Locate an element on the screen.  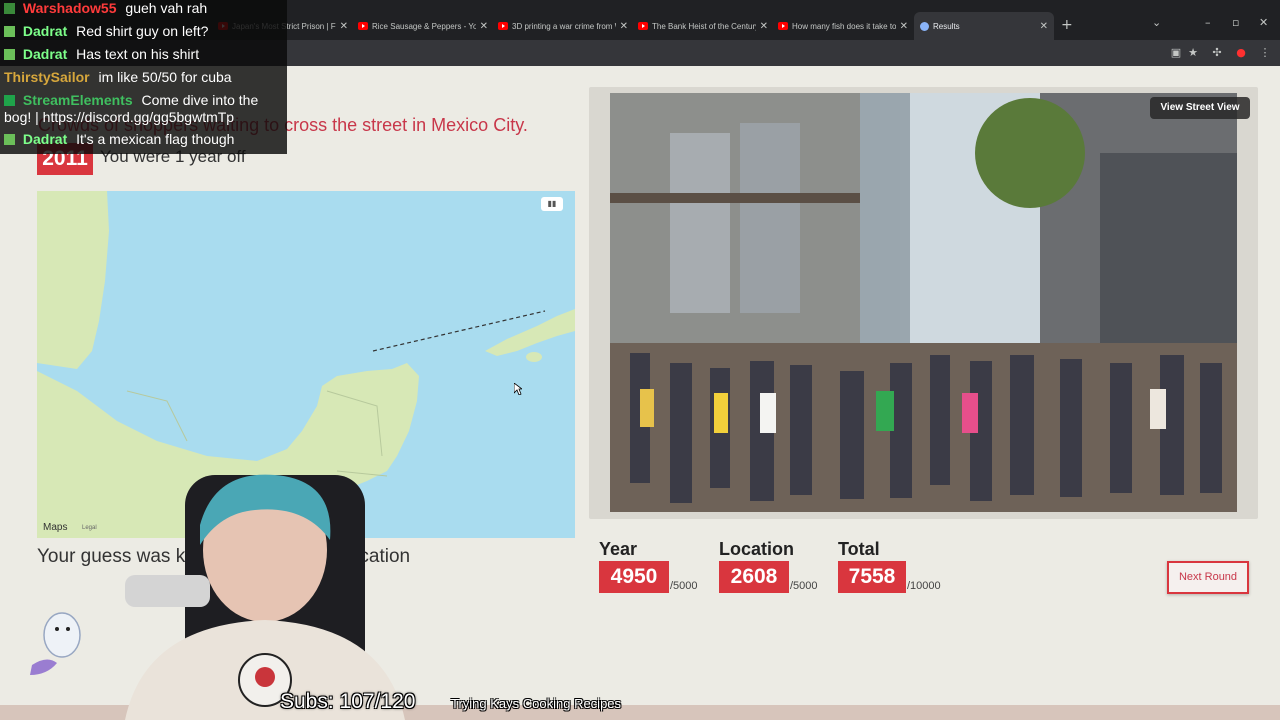
chat-username: Warshadow55 is located at coordinates (69, 8).